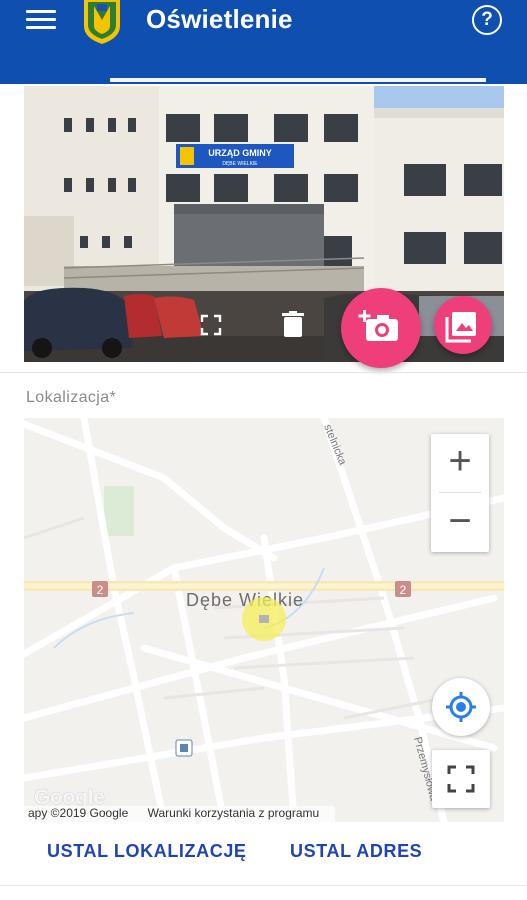  What do you see at coordinates (378, 325) in the screenshot?
I see `add-photo-camera-icon` at bounding box center [378, 325].